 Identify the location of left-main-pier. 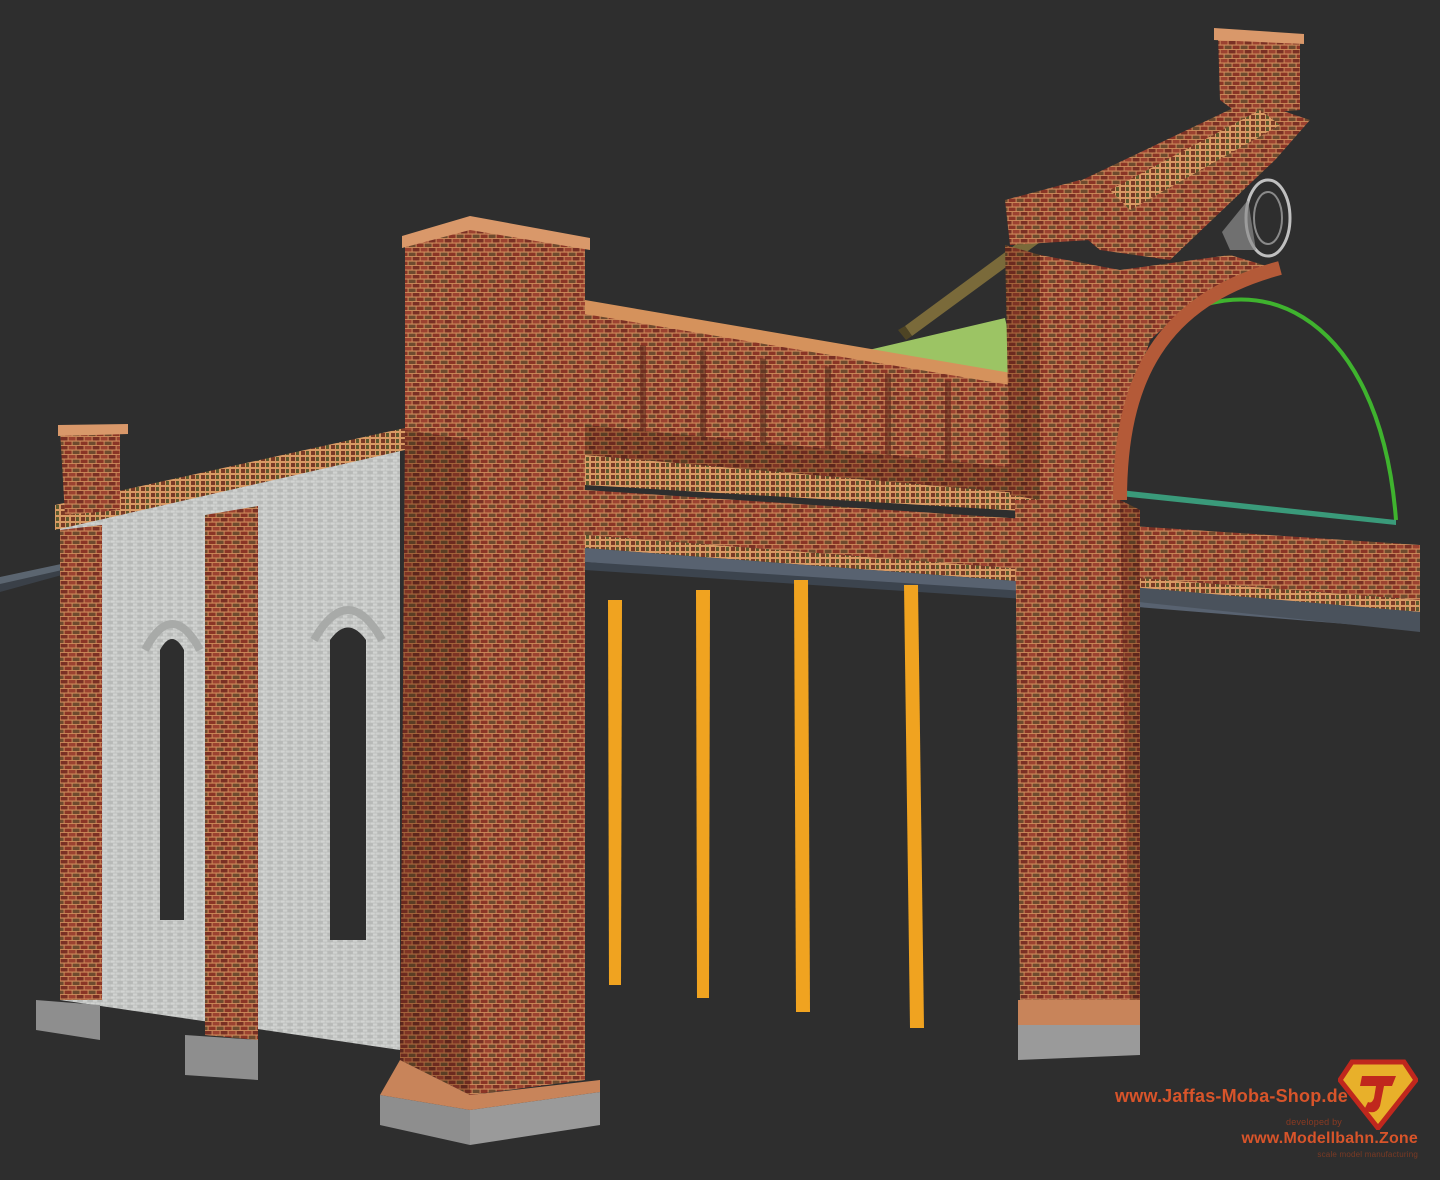
(490, 680).